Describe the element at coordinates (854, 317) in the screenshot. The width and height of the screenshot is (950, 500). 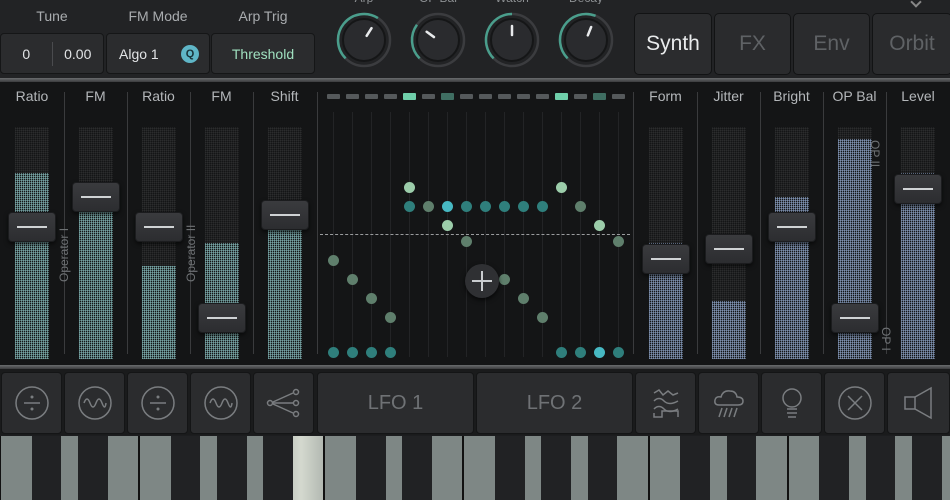
I see `slider-handle-op-bal` at that location.